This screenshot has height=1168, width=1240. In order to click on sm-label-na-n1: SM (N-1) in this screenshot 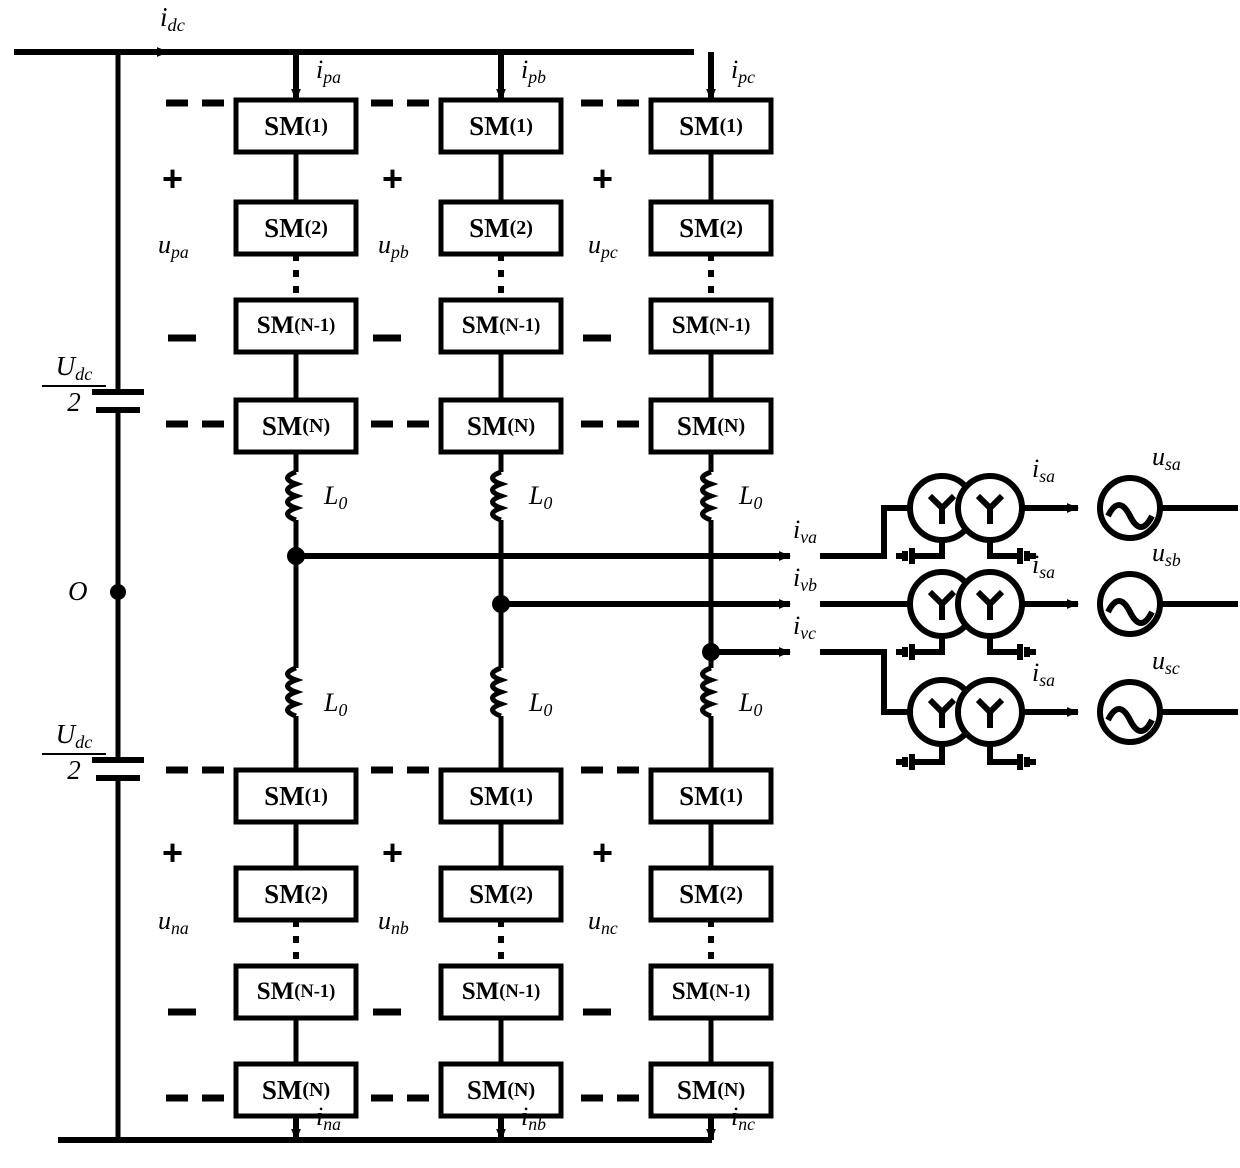, I will do `click(296, 991)`.